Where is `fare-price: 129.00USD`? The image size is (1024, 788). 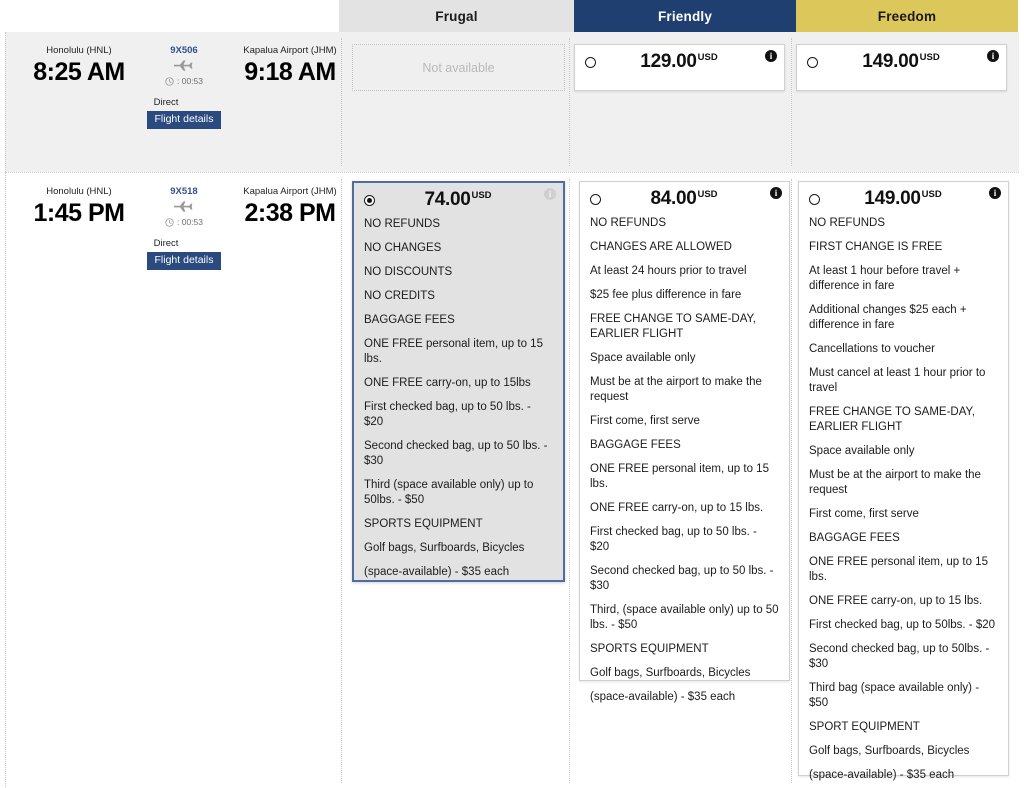 fare-price: 129.00USD is located at coordinates (679, 61).